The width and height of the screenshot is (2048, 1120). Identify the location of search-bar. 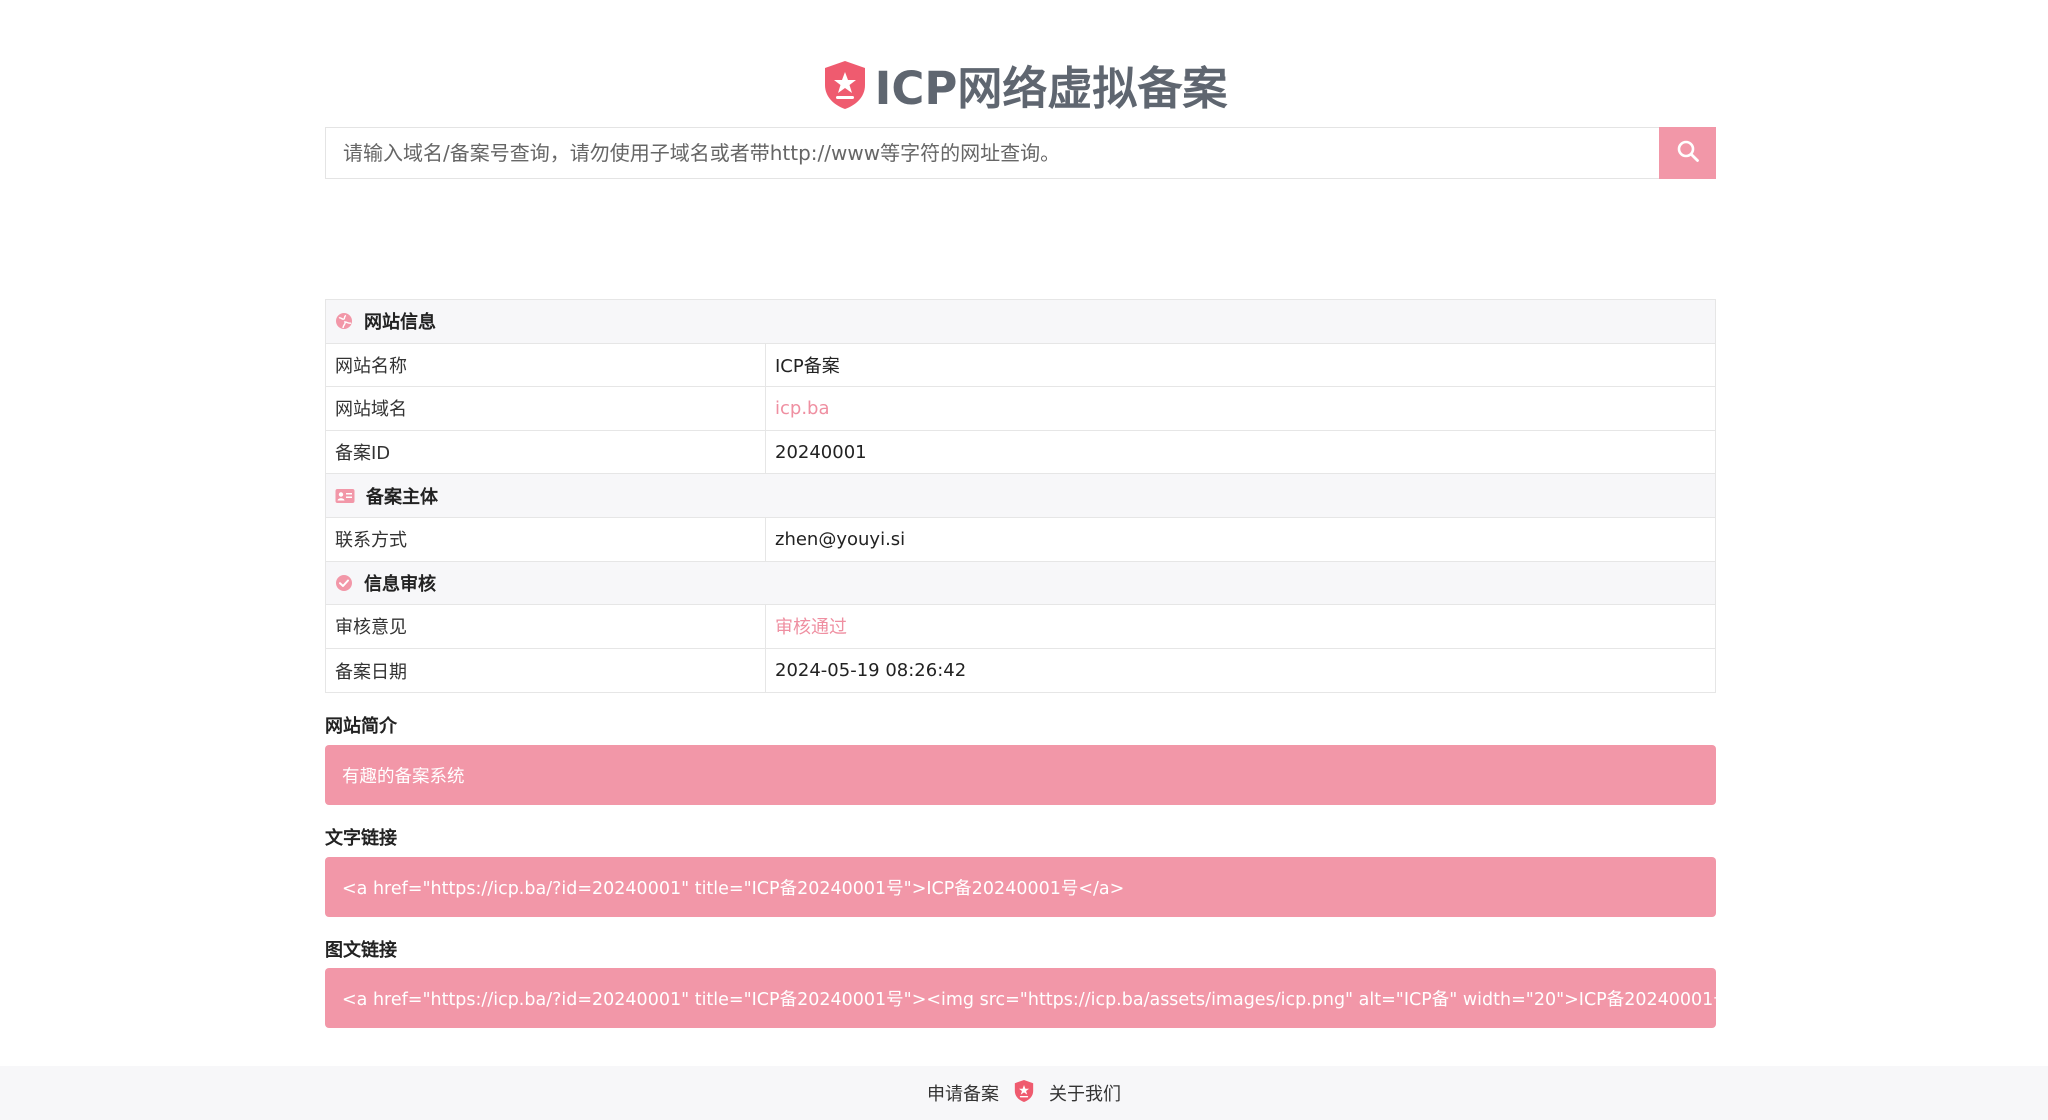
(1020, 153).